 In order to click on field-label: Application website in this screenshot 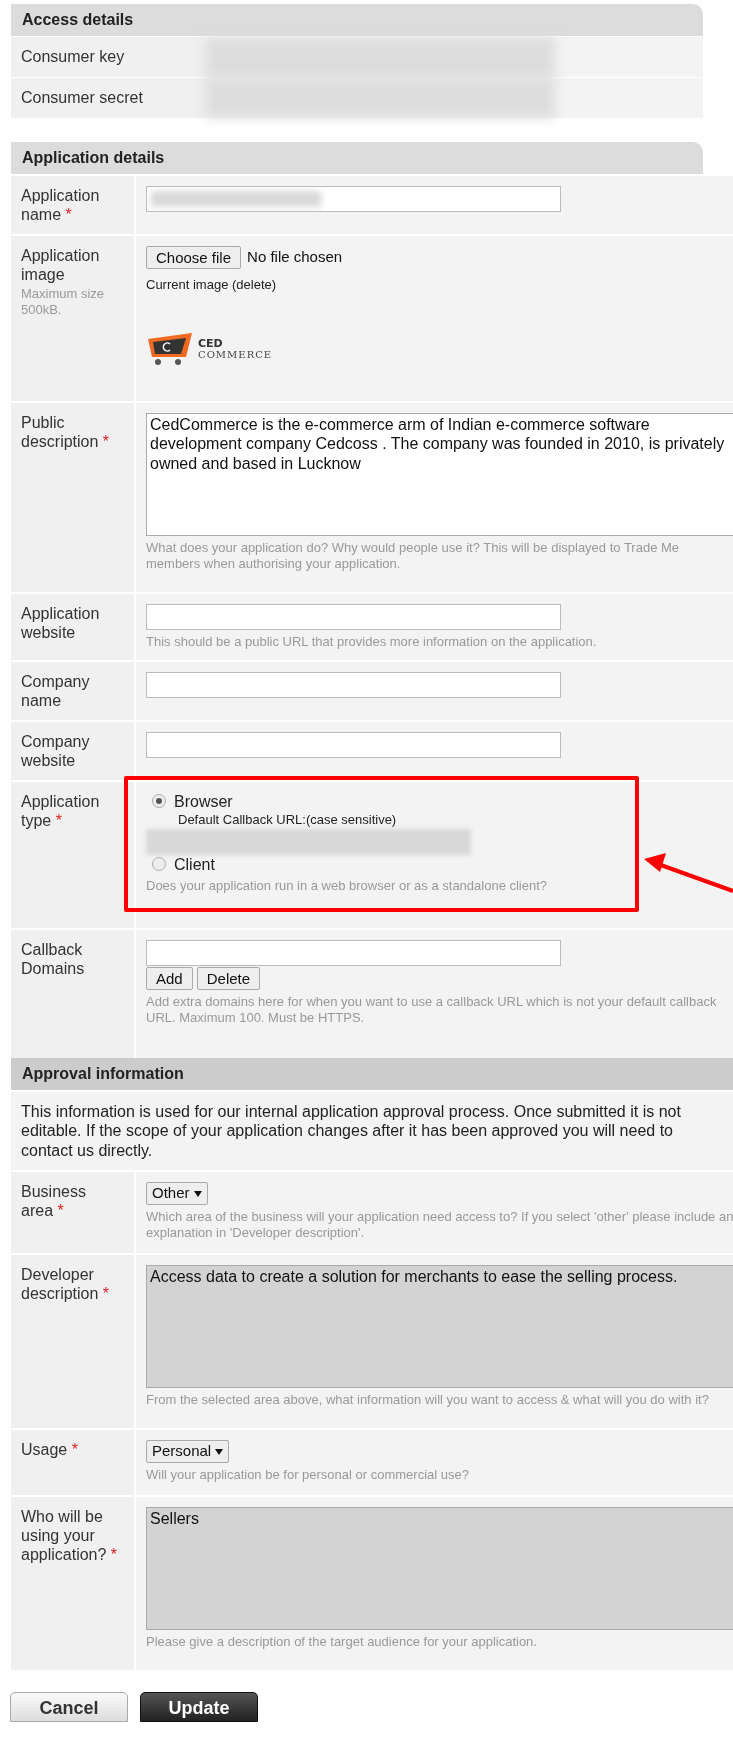, I will do `click(60, 622)`.